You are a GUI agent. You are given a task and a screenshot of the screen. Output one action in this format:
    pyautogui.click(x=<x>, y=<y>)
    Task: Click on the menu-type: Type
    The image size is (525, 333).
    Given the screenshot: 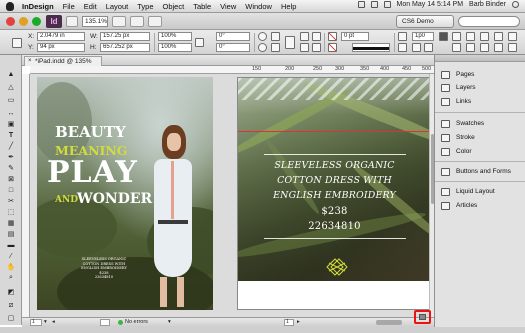 What is the action you would take?
    pyautogui.click(x=145, y=6)
    